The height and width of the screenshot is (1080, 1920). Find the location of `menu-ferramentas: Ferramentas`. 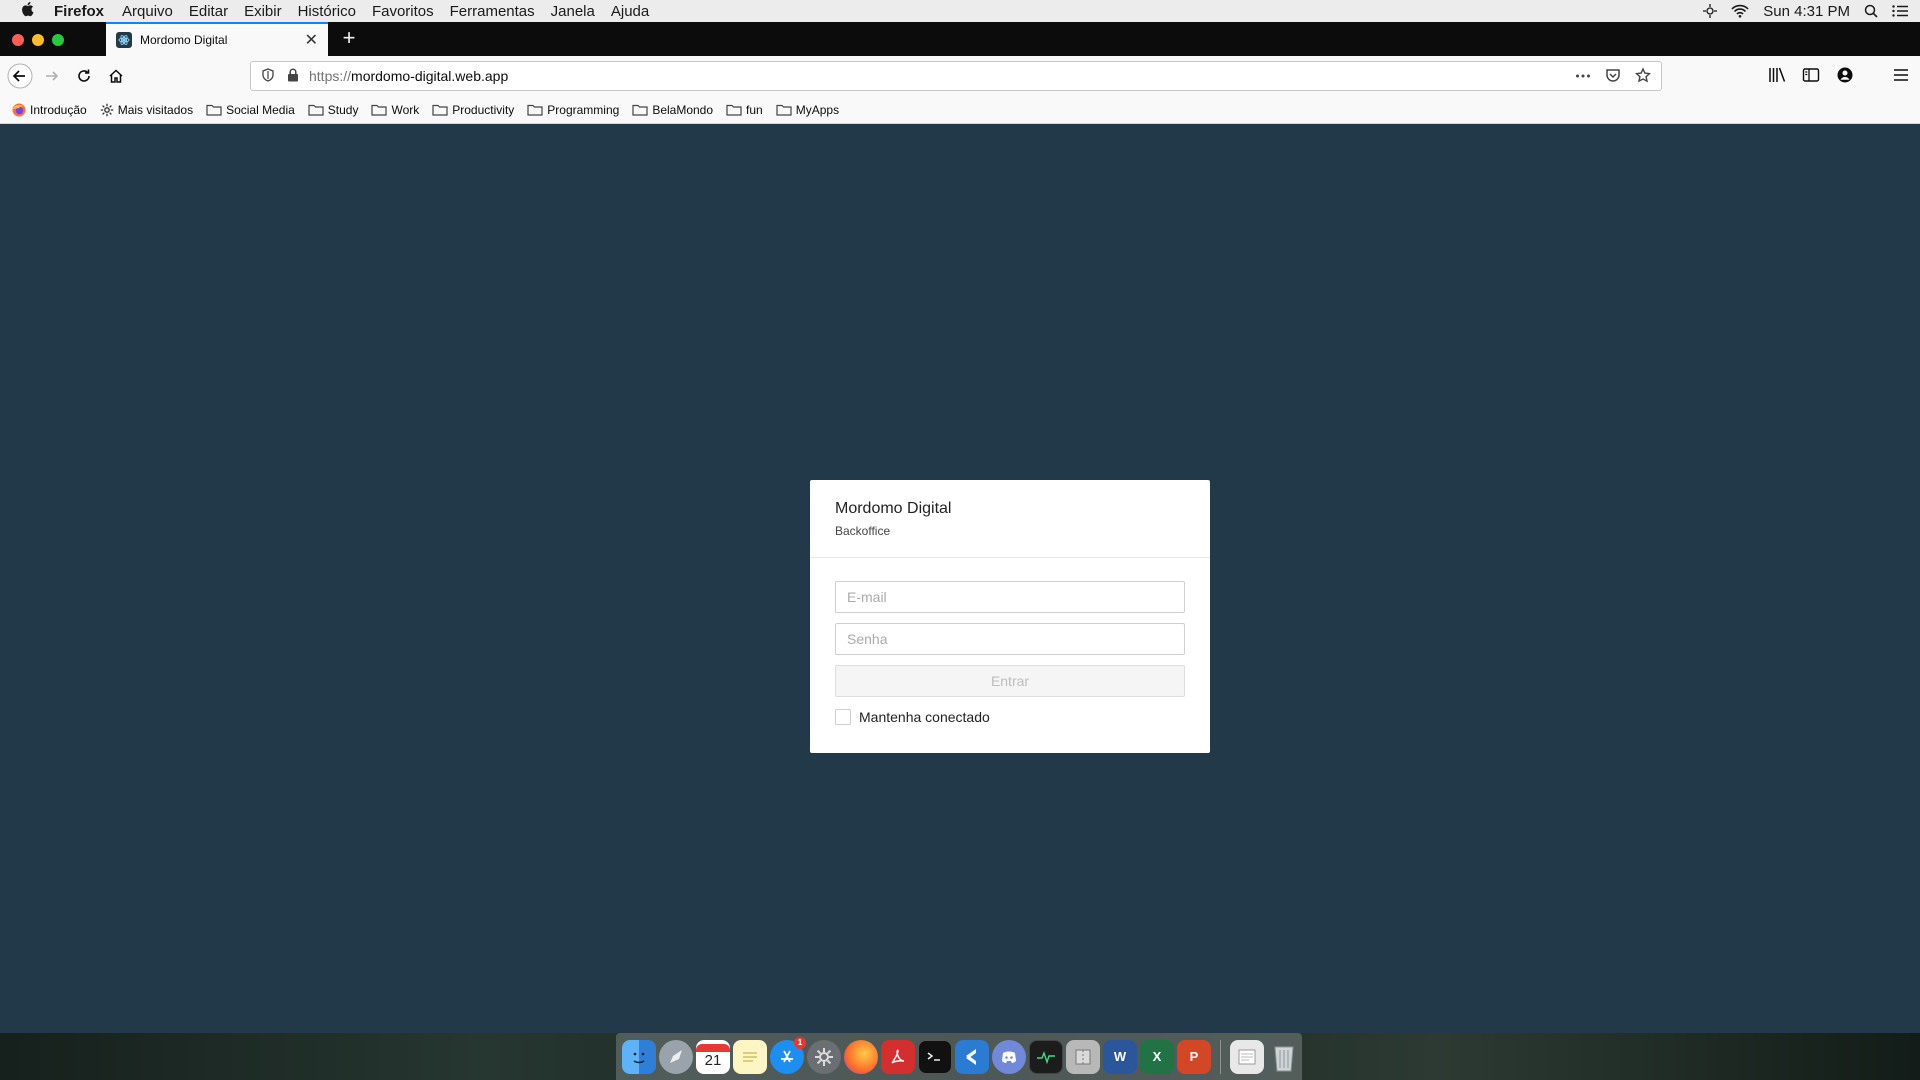

menu-ferramentas: Ferramentas is located at coordinates (492, 11).